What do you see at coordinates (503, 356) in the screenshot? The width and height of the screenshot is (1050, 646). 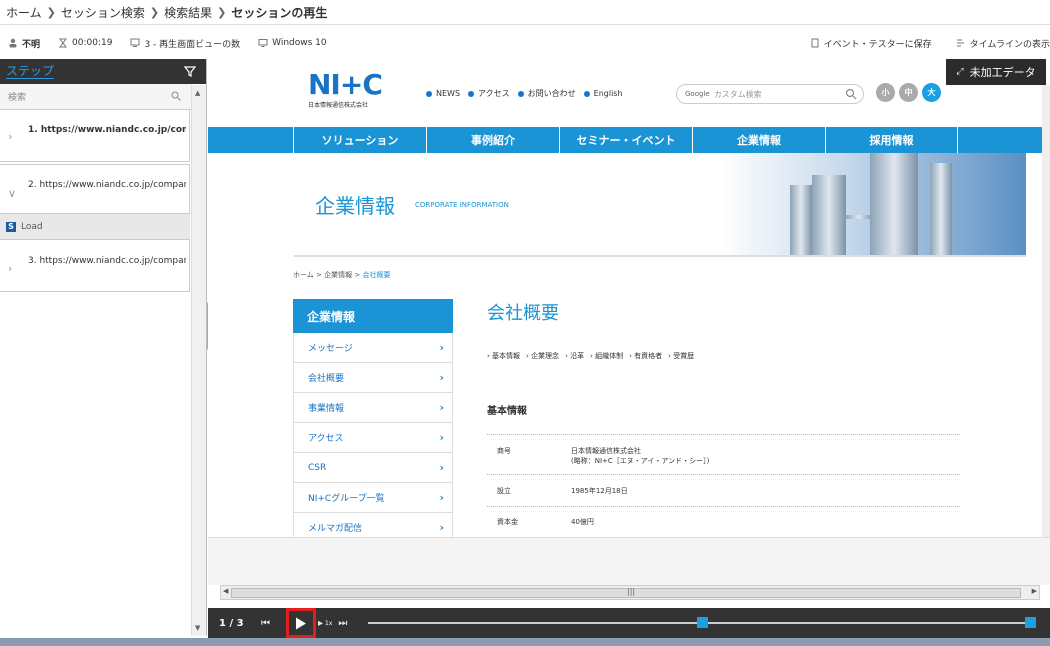 I see `sublink: › 基本情報` at bounding box center [503, 356].